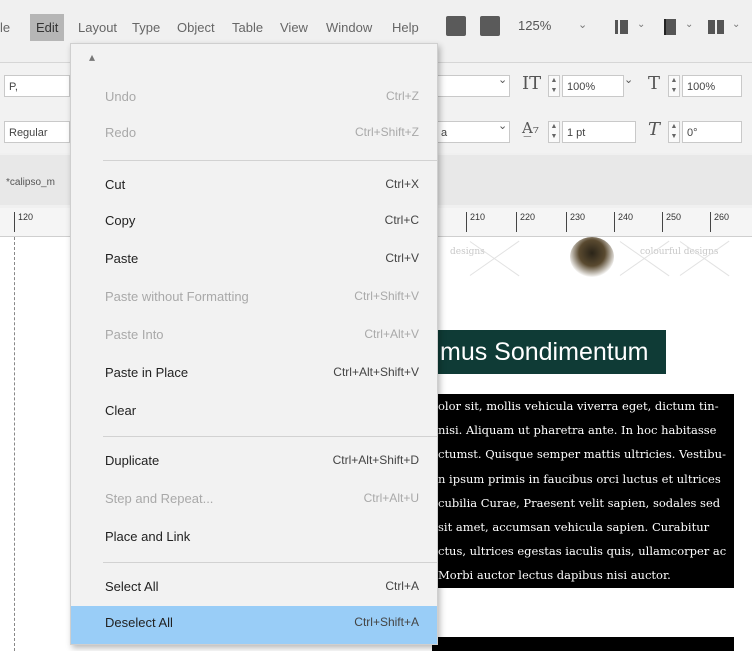 The image size is (752, 651). What do you see at coordinates (254, 537) in the screenshot?
I see `menu-item-place-and-link: Place and Link` at bounding box center [254, 537].